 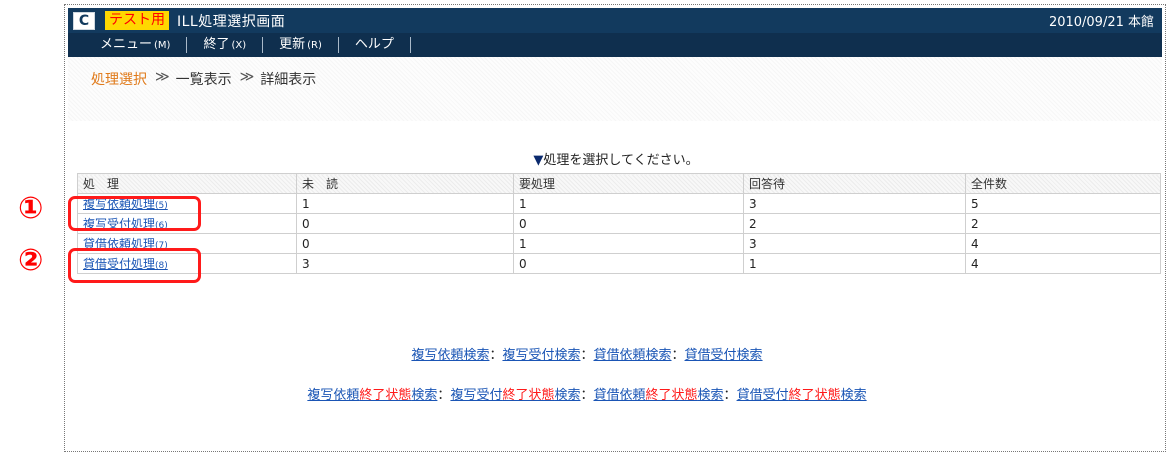 I want to click on callout-number-2: ②, so click(x=31, y=260).